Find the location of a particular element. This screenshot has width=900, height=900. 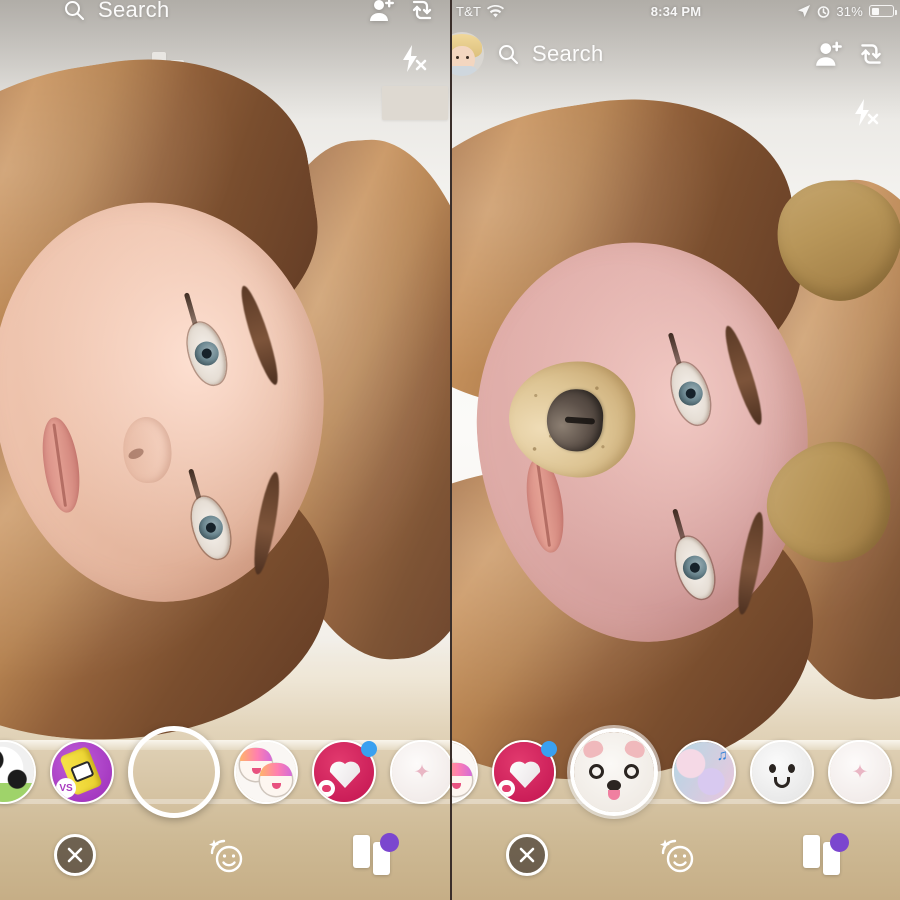

carrier-label: T&T is located at coordinates (469, 11).